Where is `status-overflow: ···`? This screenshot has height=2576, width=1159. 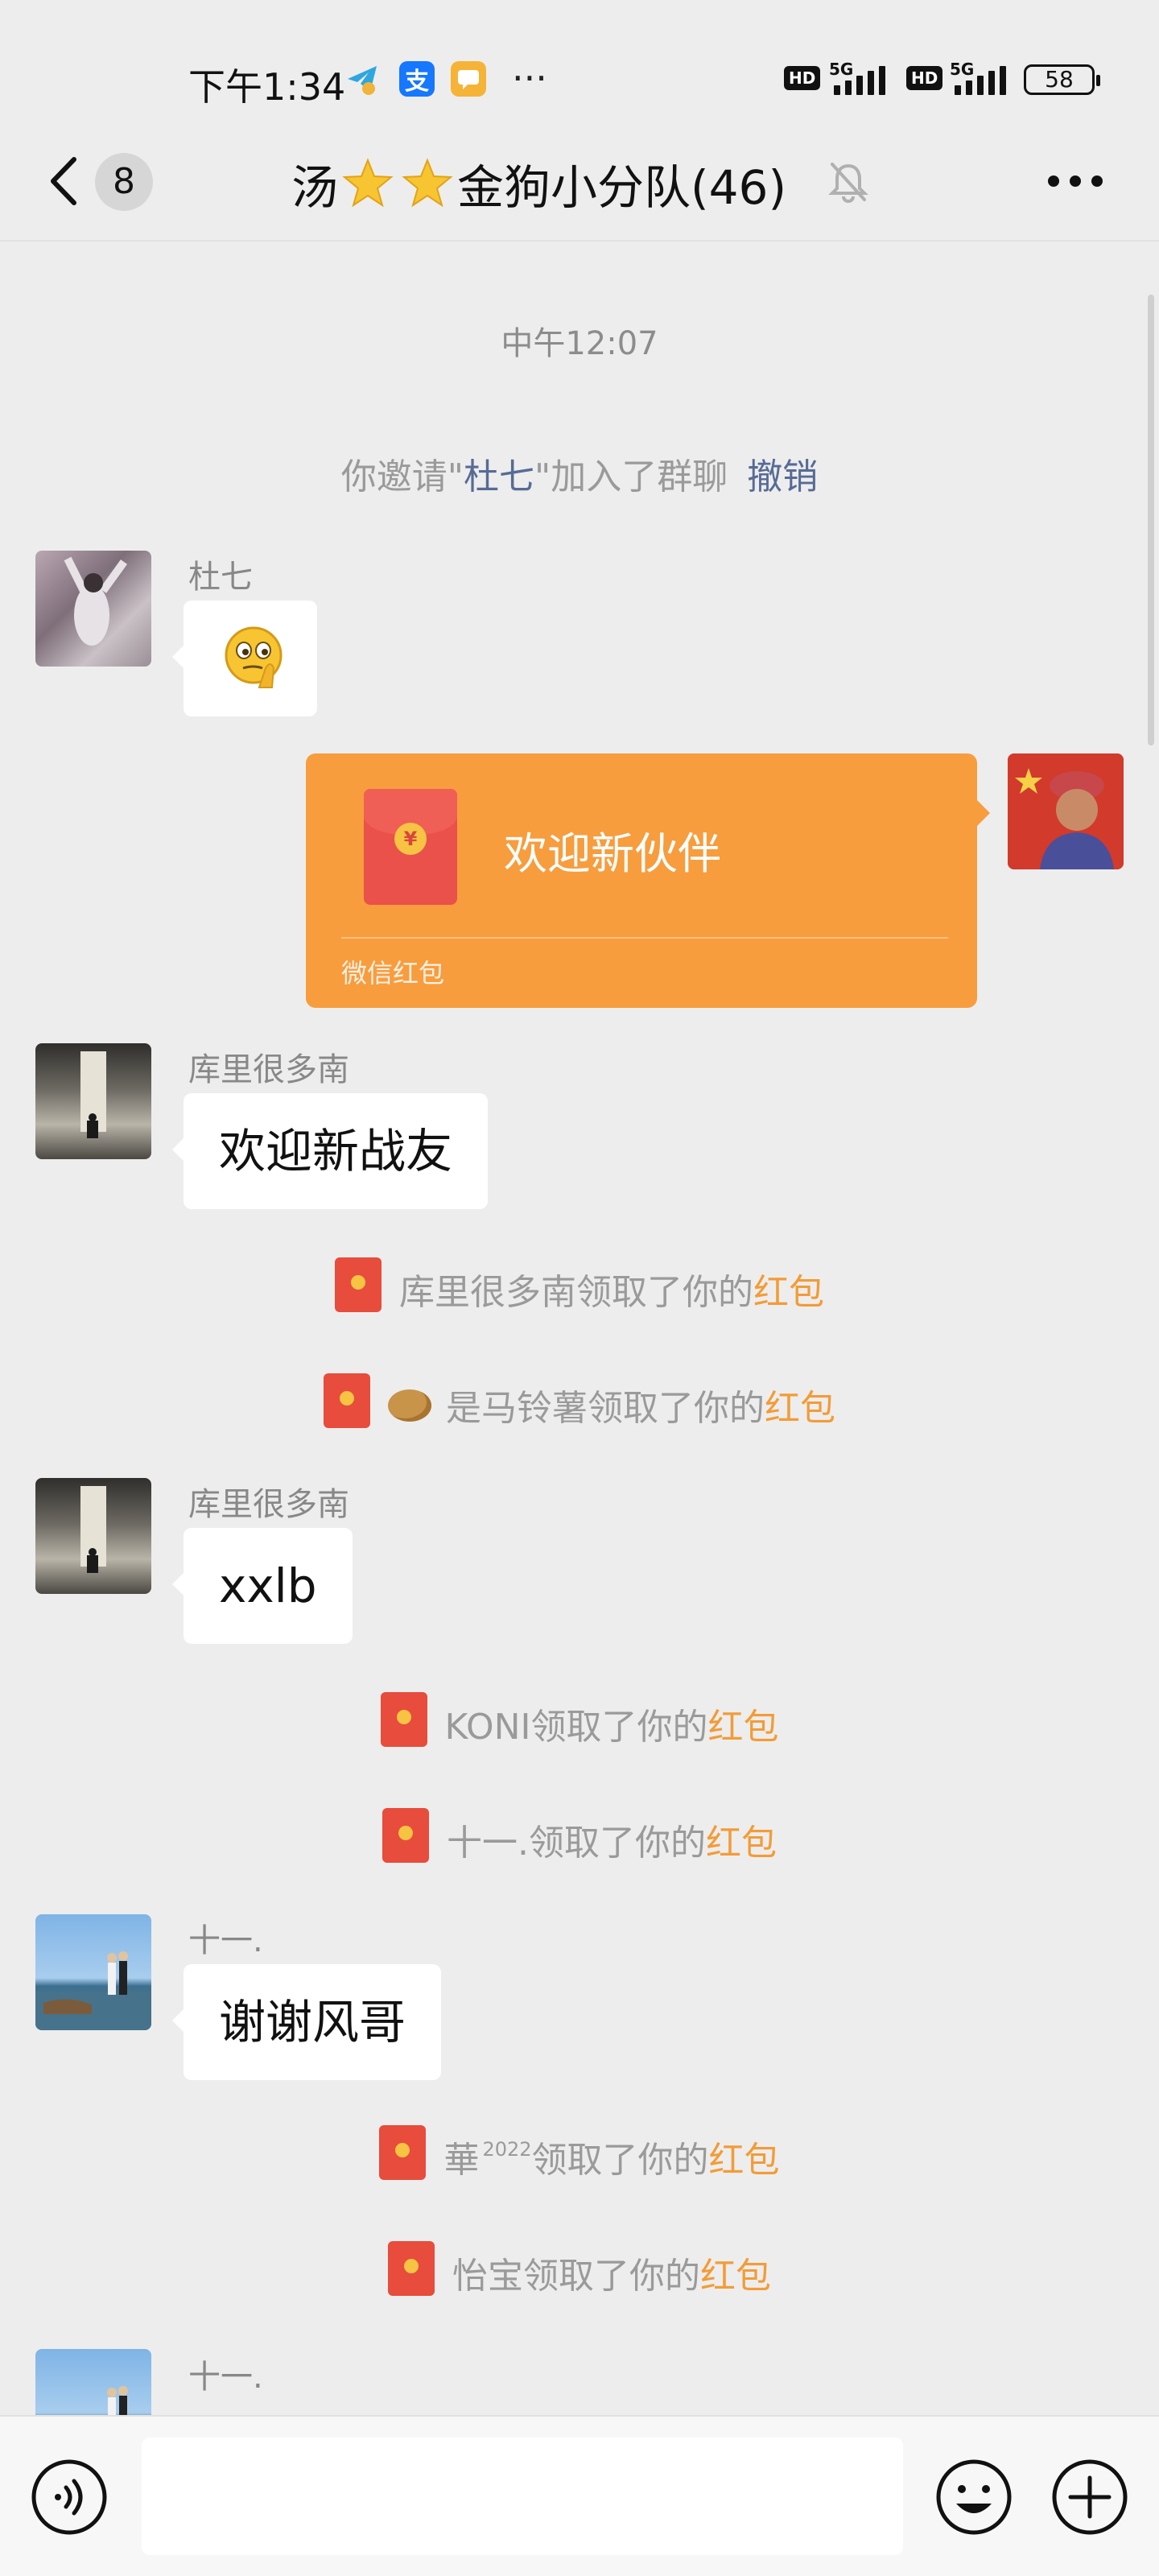
status-overflow: ··· is located at coordinates (529, 78).